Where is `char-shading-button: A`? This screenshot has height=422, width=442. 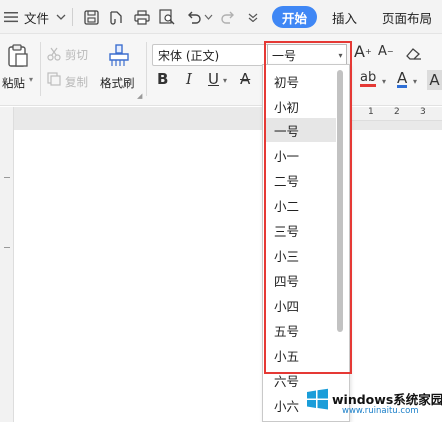 char-shading-button: A is located at coordinates (434, 80).